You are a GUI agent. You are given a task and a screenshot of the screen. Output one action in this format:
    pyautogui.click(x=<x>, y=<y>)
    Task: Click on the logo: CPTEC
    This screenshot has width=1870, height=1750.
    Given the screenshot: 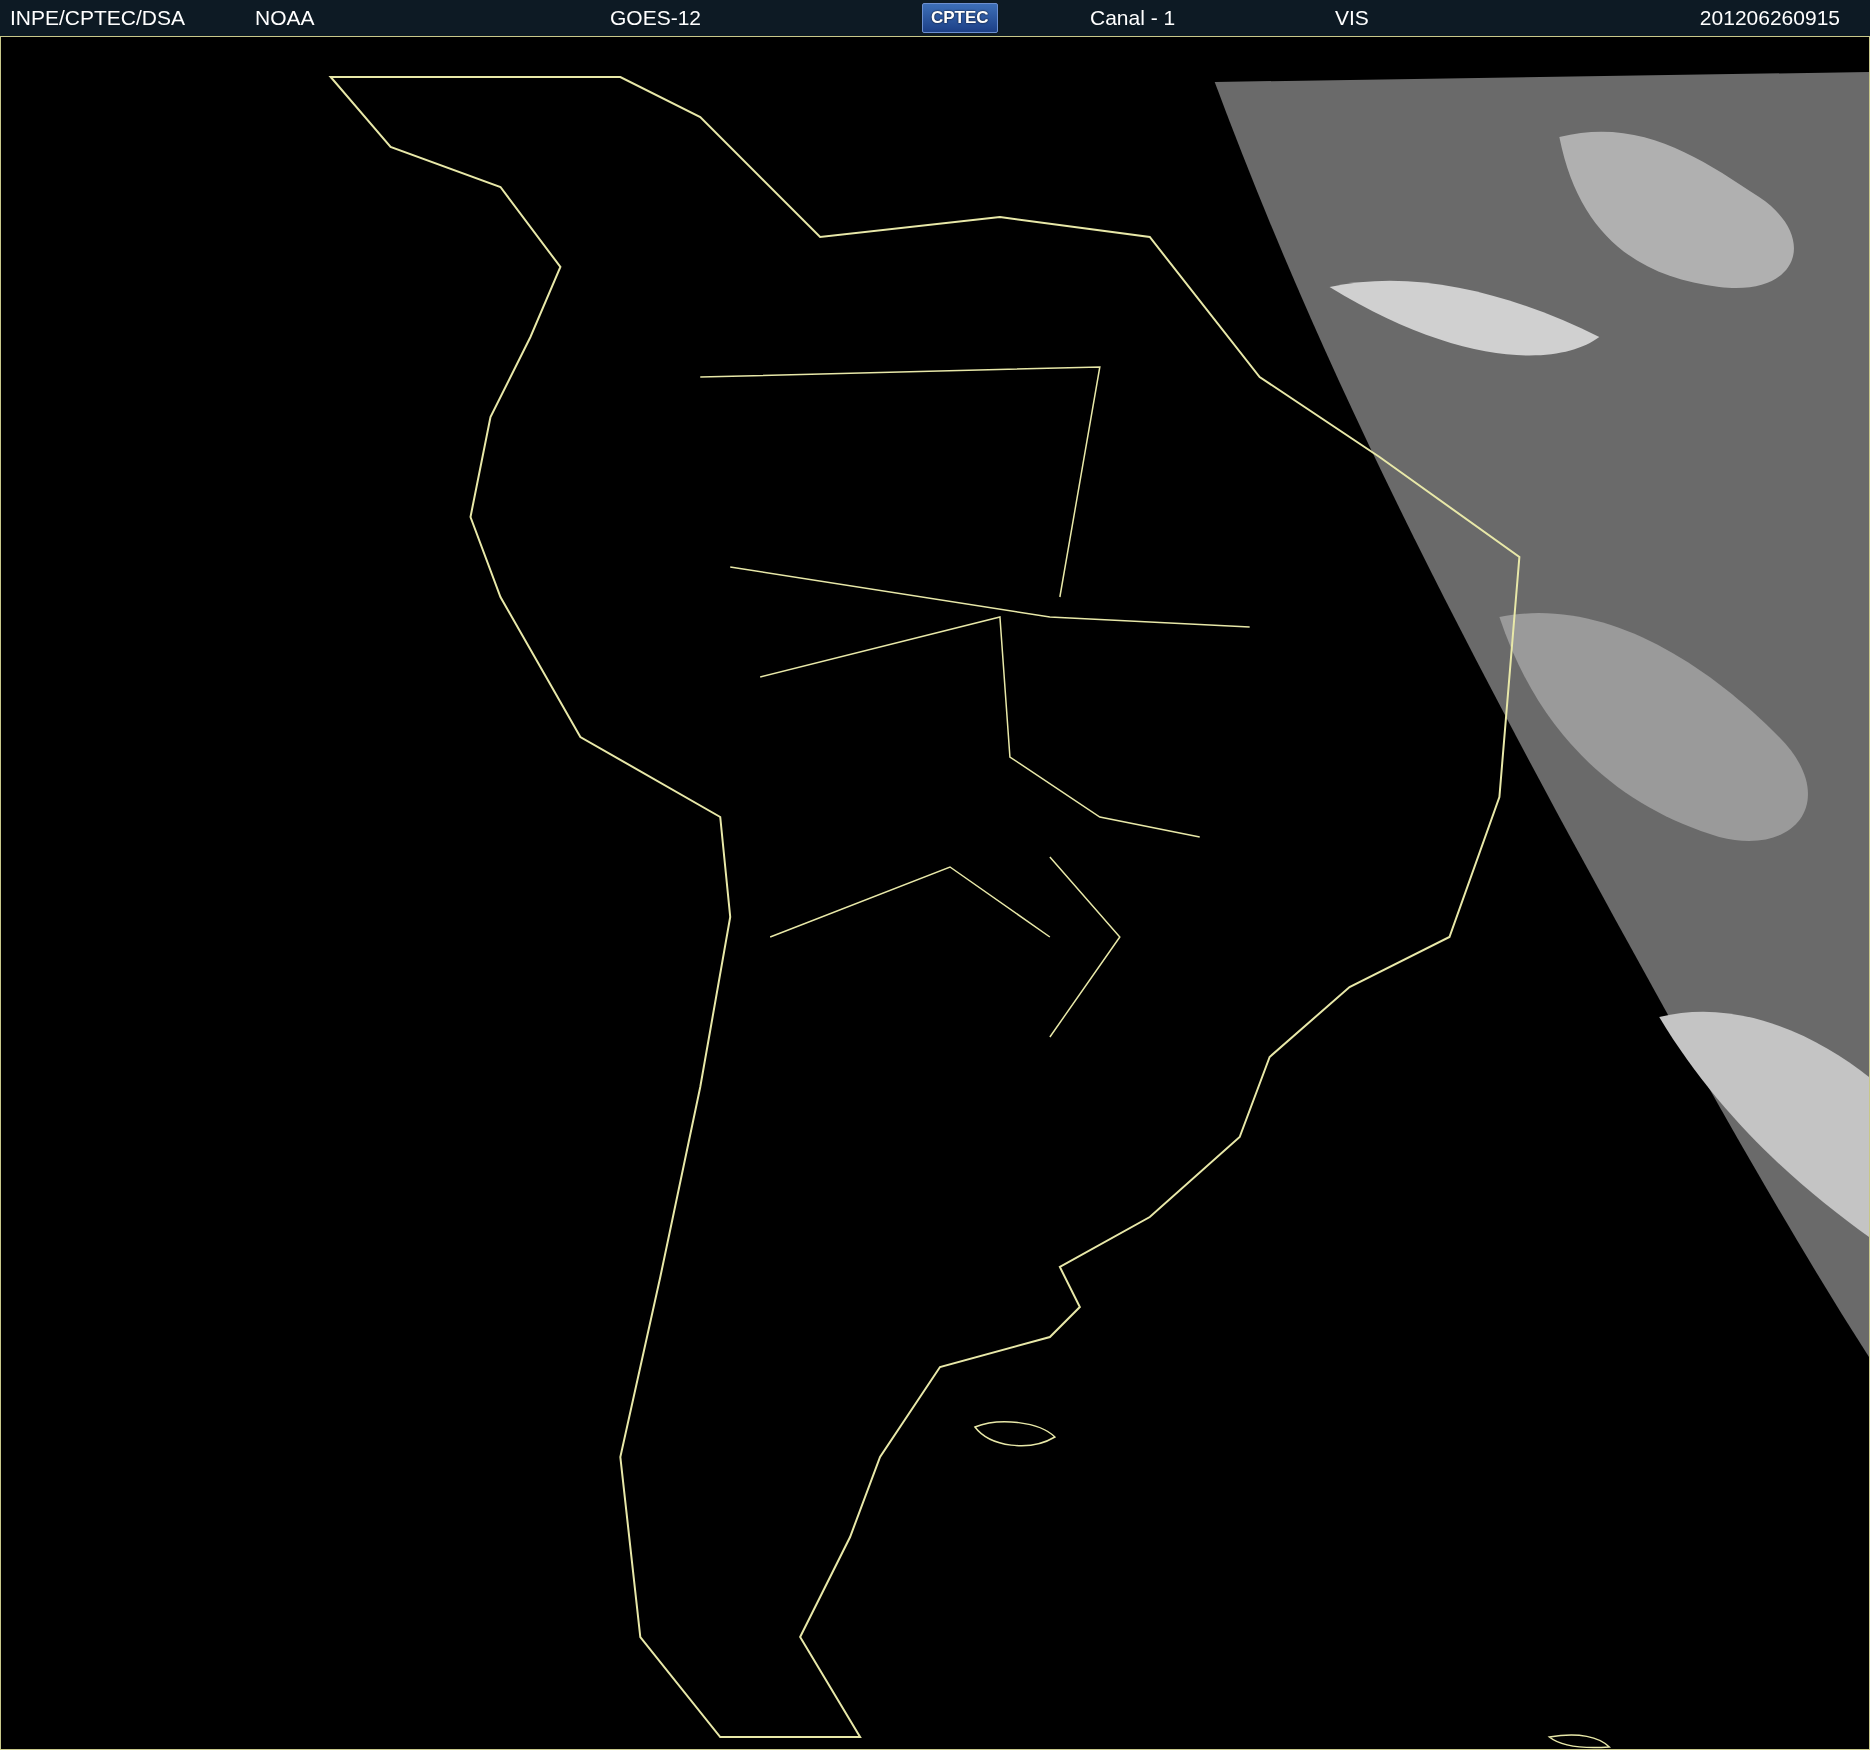 What is the action you would take?
    pyautogui.click(x=960, y=18)
    